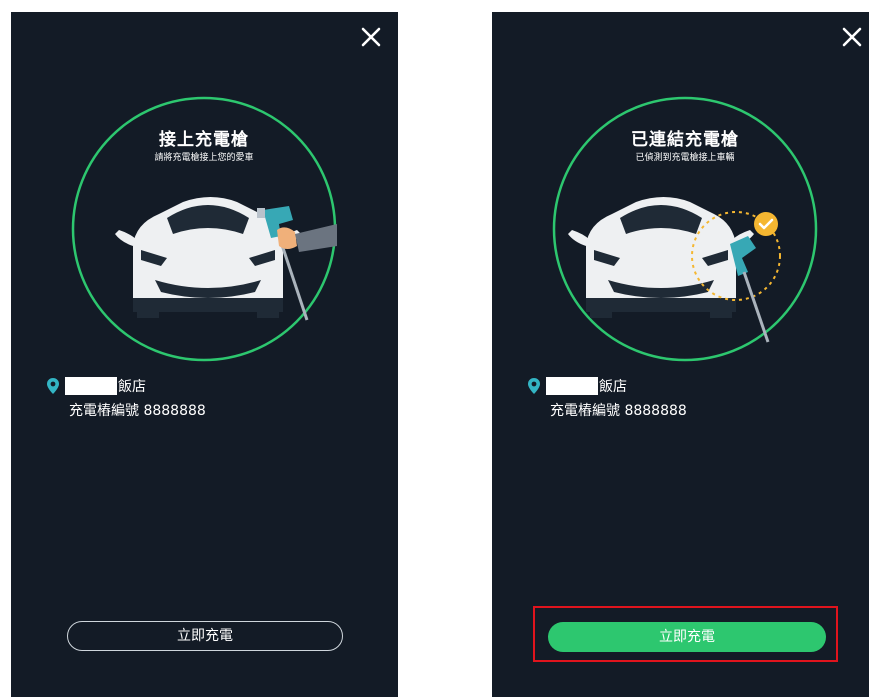  What do you see at coordinates (685, 140) in the screenshot?
I see `connected-title: 已連結充電槍` at bounding box center [685, 140].